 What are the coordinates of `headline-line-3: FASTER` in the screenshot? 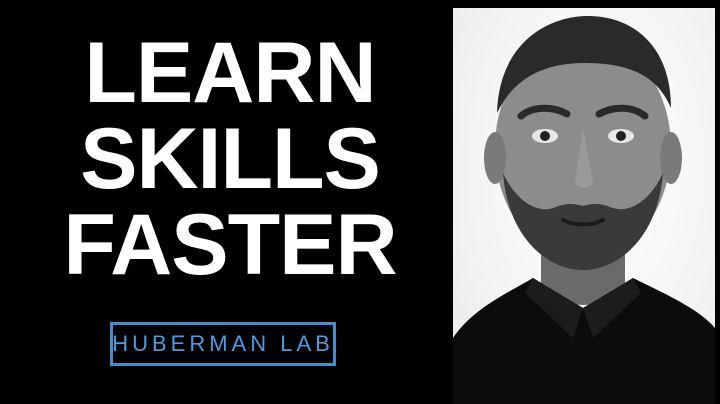 It's located at (230, 245).